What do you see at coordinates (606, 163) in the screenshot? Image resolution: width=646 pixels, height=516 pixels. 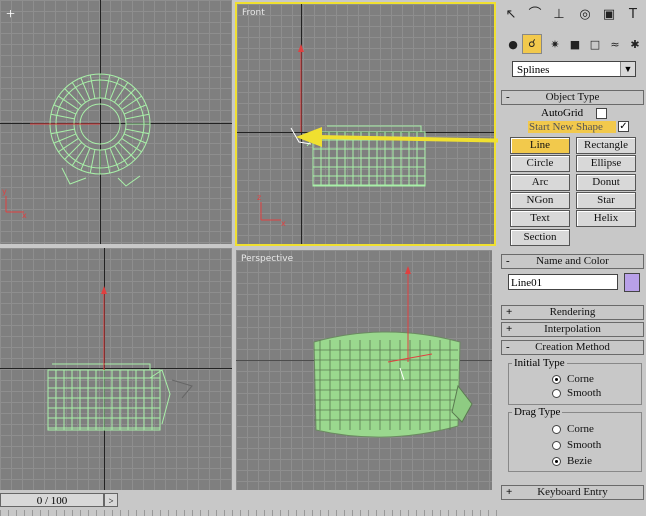 I see `ellipse-button: Ellipse` at bounding box center [606, 163].